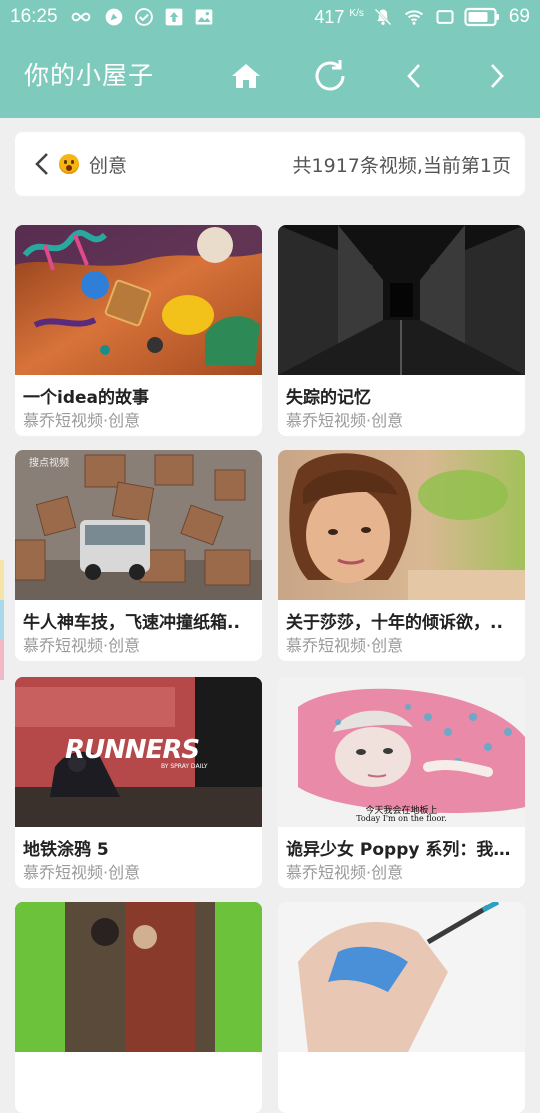 This screenshot has width=540, height=1113. Describe the element at coordinates (339, 16) in the screenshot. I see `net-speed: 417 K/s` at that location.